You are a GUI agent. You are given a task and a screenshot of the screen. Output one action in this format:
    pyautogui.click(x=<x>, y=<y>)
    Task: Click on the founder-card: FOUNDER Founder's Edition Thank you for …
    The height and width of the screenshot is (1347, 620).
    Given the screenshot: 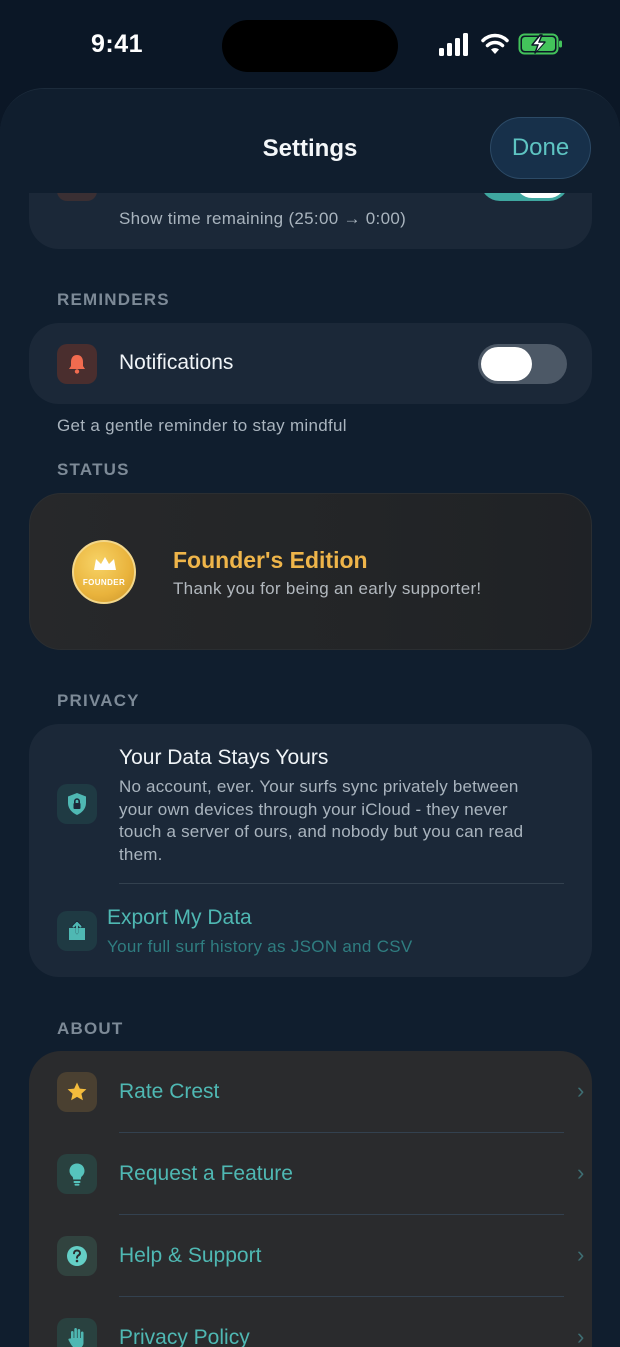 What is the action you would take?
    pyautogui.click(x=310, y=571)
    